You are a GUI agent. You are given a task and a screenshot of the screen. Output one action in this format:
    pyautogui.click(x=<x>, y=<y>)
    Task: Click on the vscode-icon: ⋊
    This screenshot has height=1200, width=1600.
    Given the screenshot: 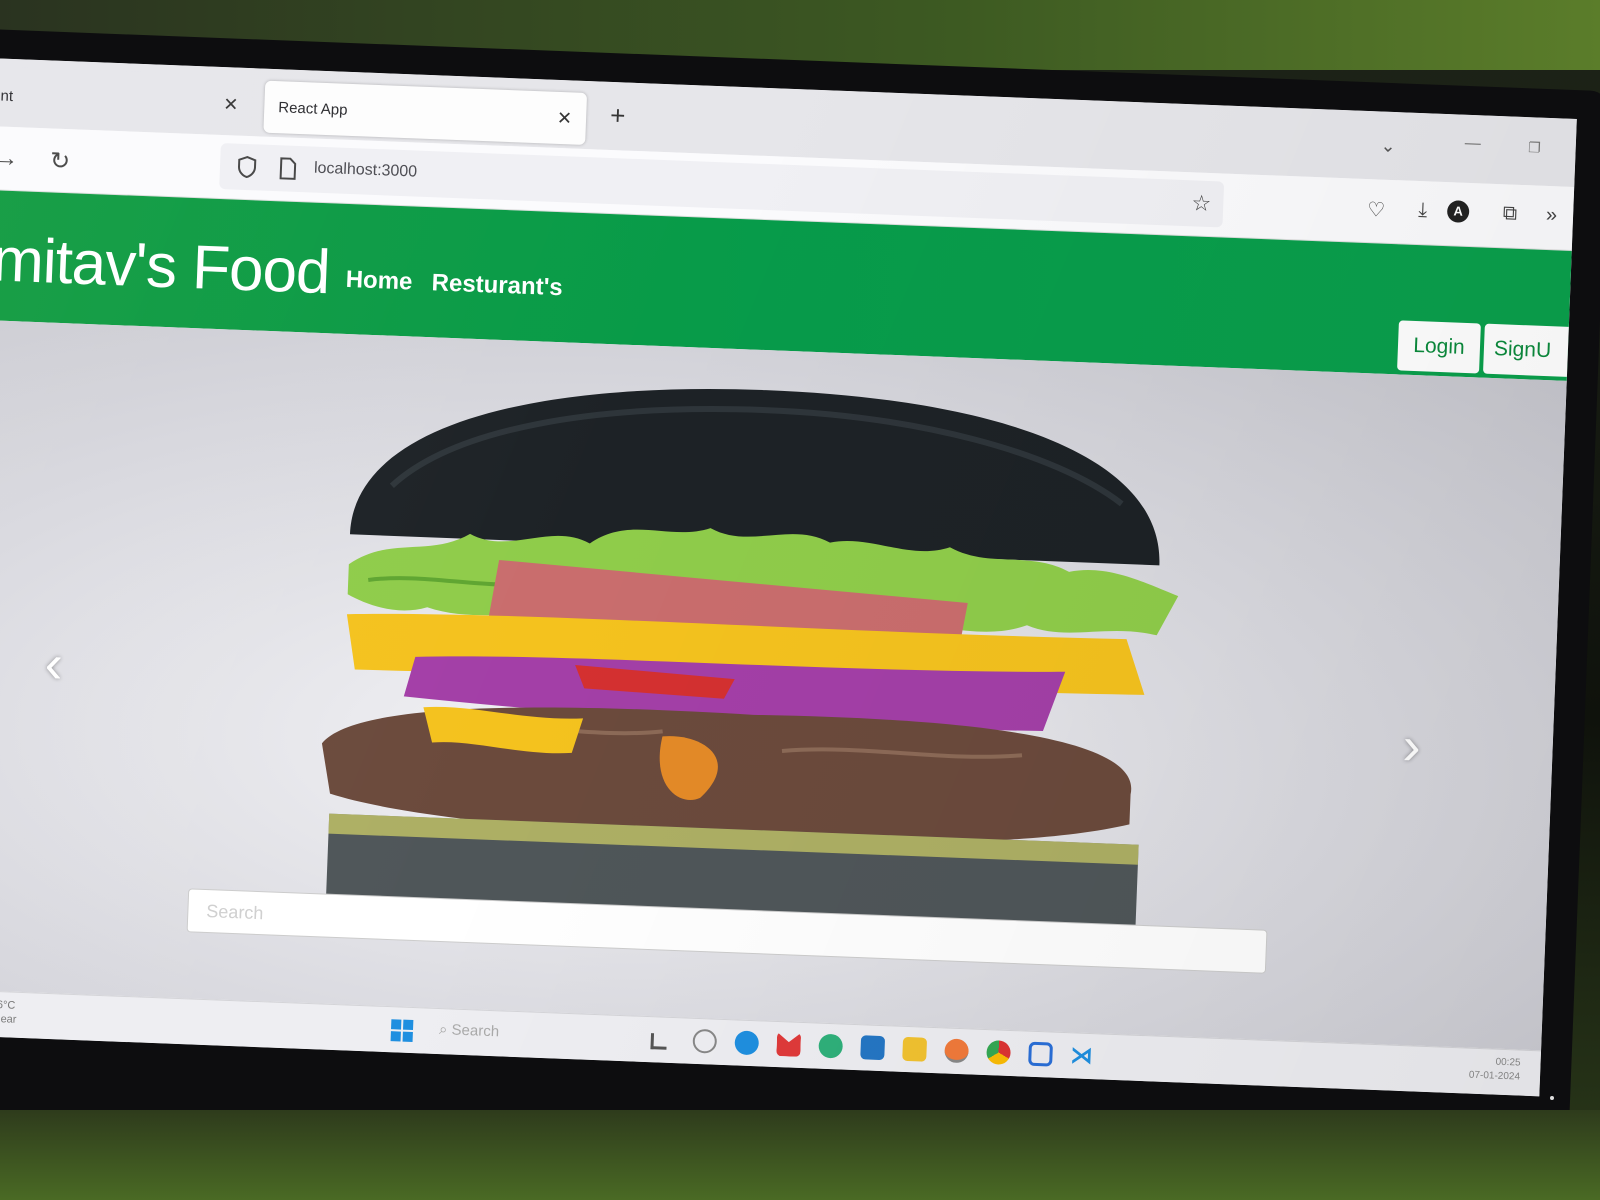 What is the action you would take?
    pyautogui.click(x=1082, y=1055)
    